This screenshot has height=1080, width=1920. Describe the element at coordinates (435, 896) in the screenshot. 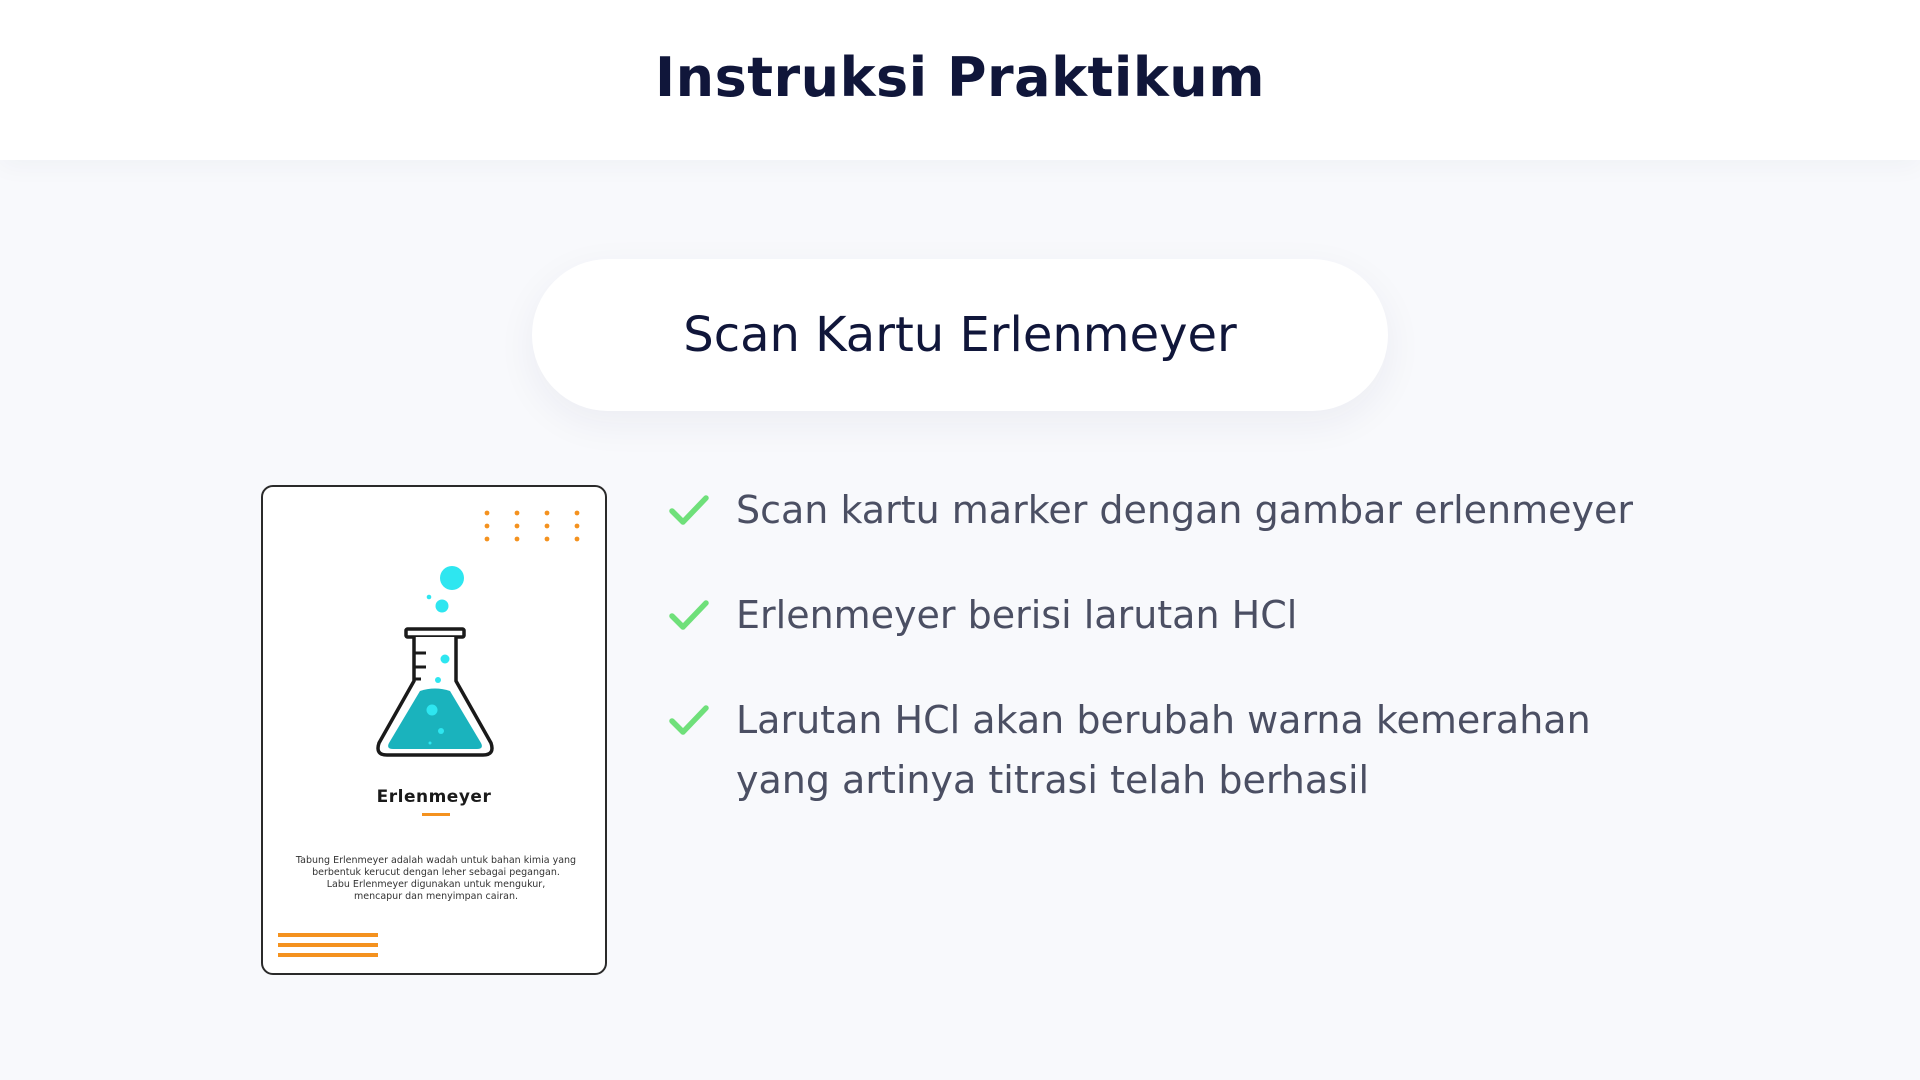

I see `card-description-line: mencapur dan menyimpan cairan.` at that location.